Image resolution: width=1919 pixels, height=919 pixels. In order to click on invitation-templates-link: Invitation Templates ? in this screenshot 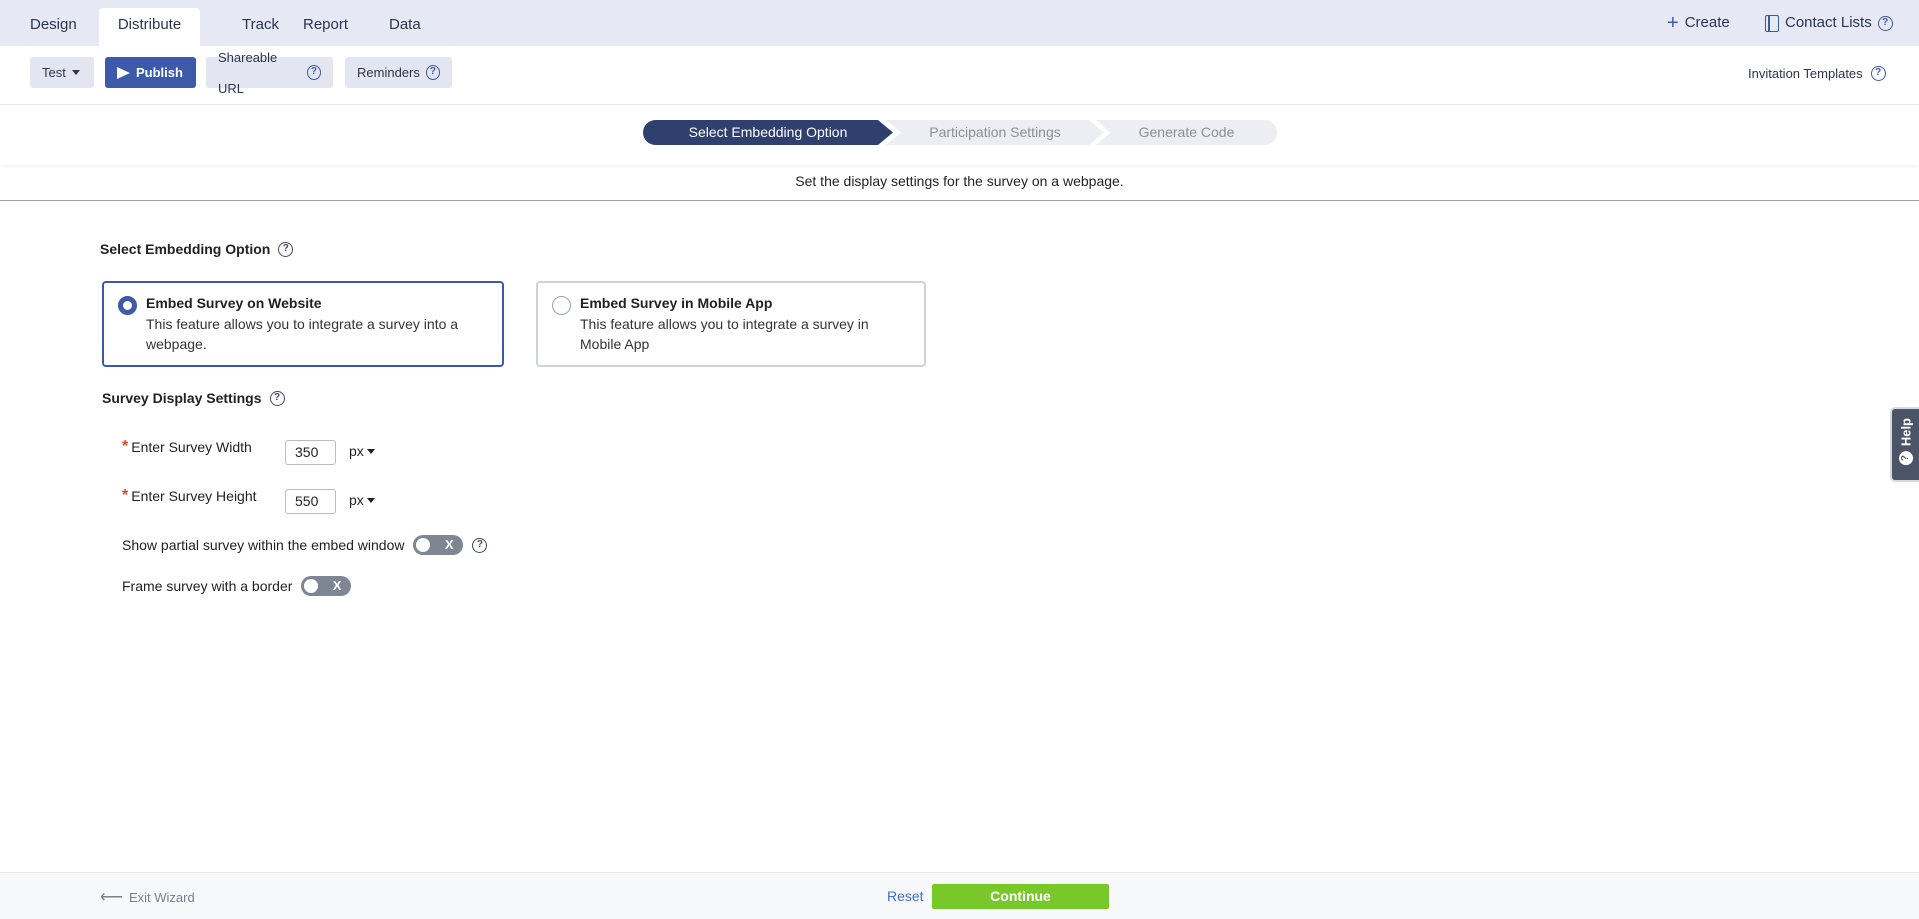, I will do `click(1817, 73)`.